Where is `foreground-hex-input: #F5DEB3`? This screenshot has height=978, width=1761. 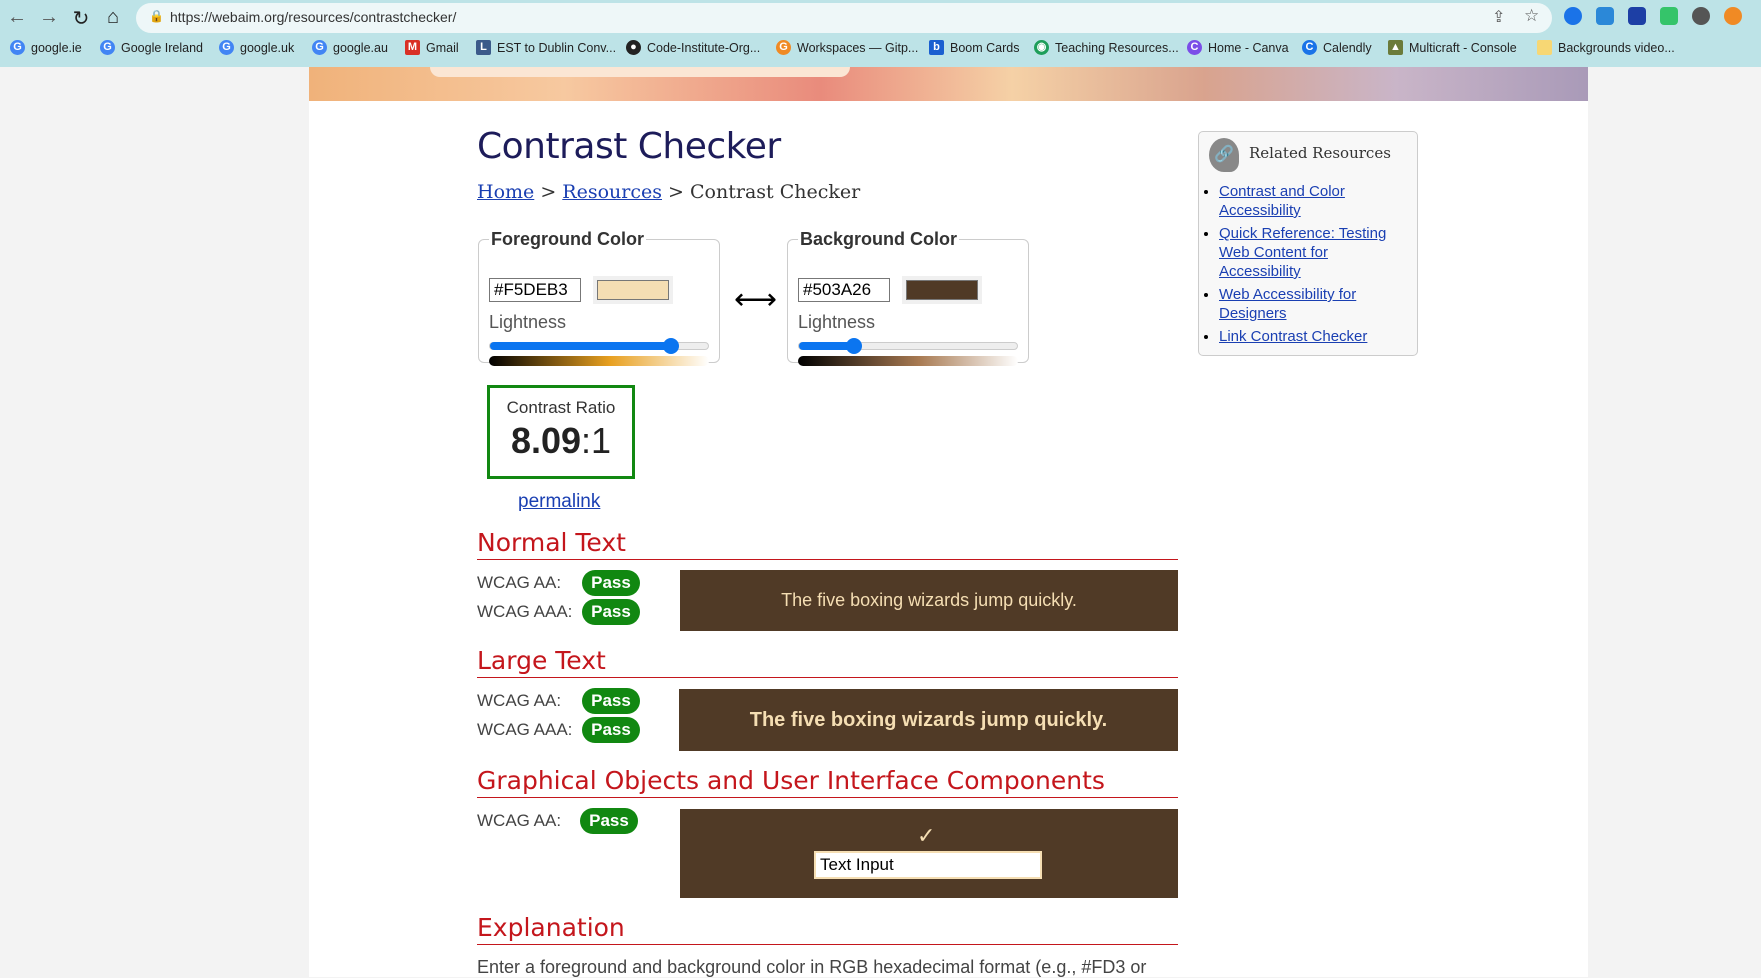
foreground-hex-input: #F5DEB3 is located at coordinates (535, 290).